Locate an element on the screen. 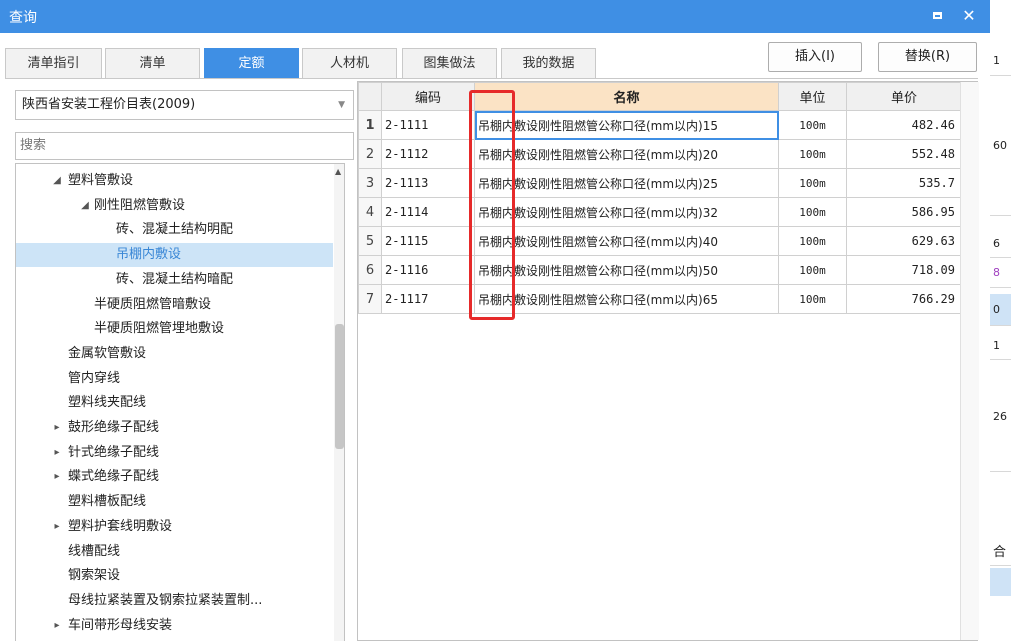  insert-button: 插入(I) is located at coordinates (815, 57).